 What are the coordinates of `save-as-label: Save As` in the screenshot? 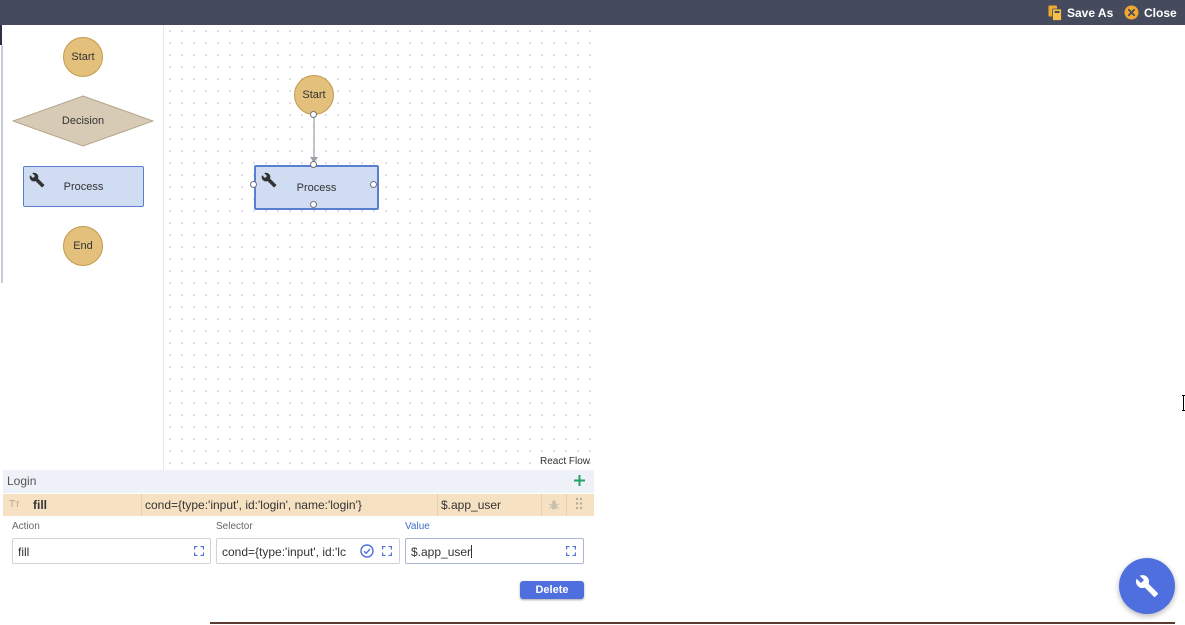 It's located at (1090, 12).